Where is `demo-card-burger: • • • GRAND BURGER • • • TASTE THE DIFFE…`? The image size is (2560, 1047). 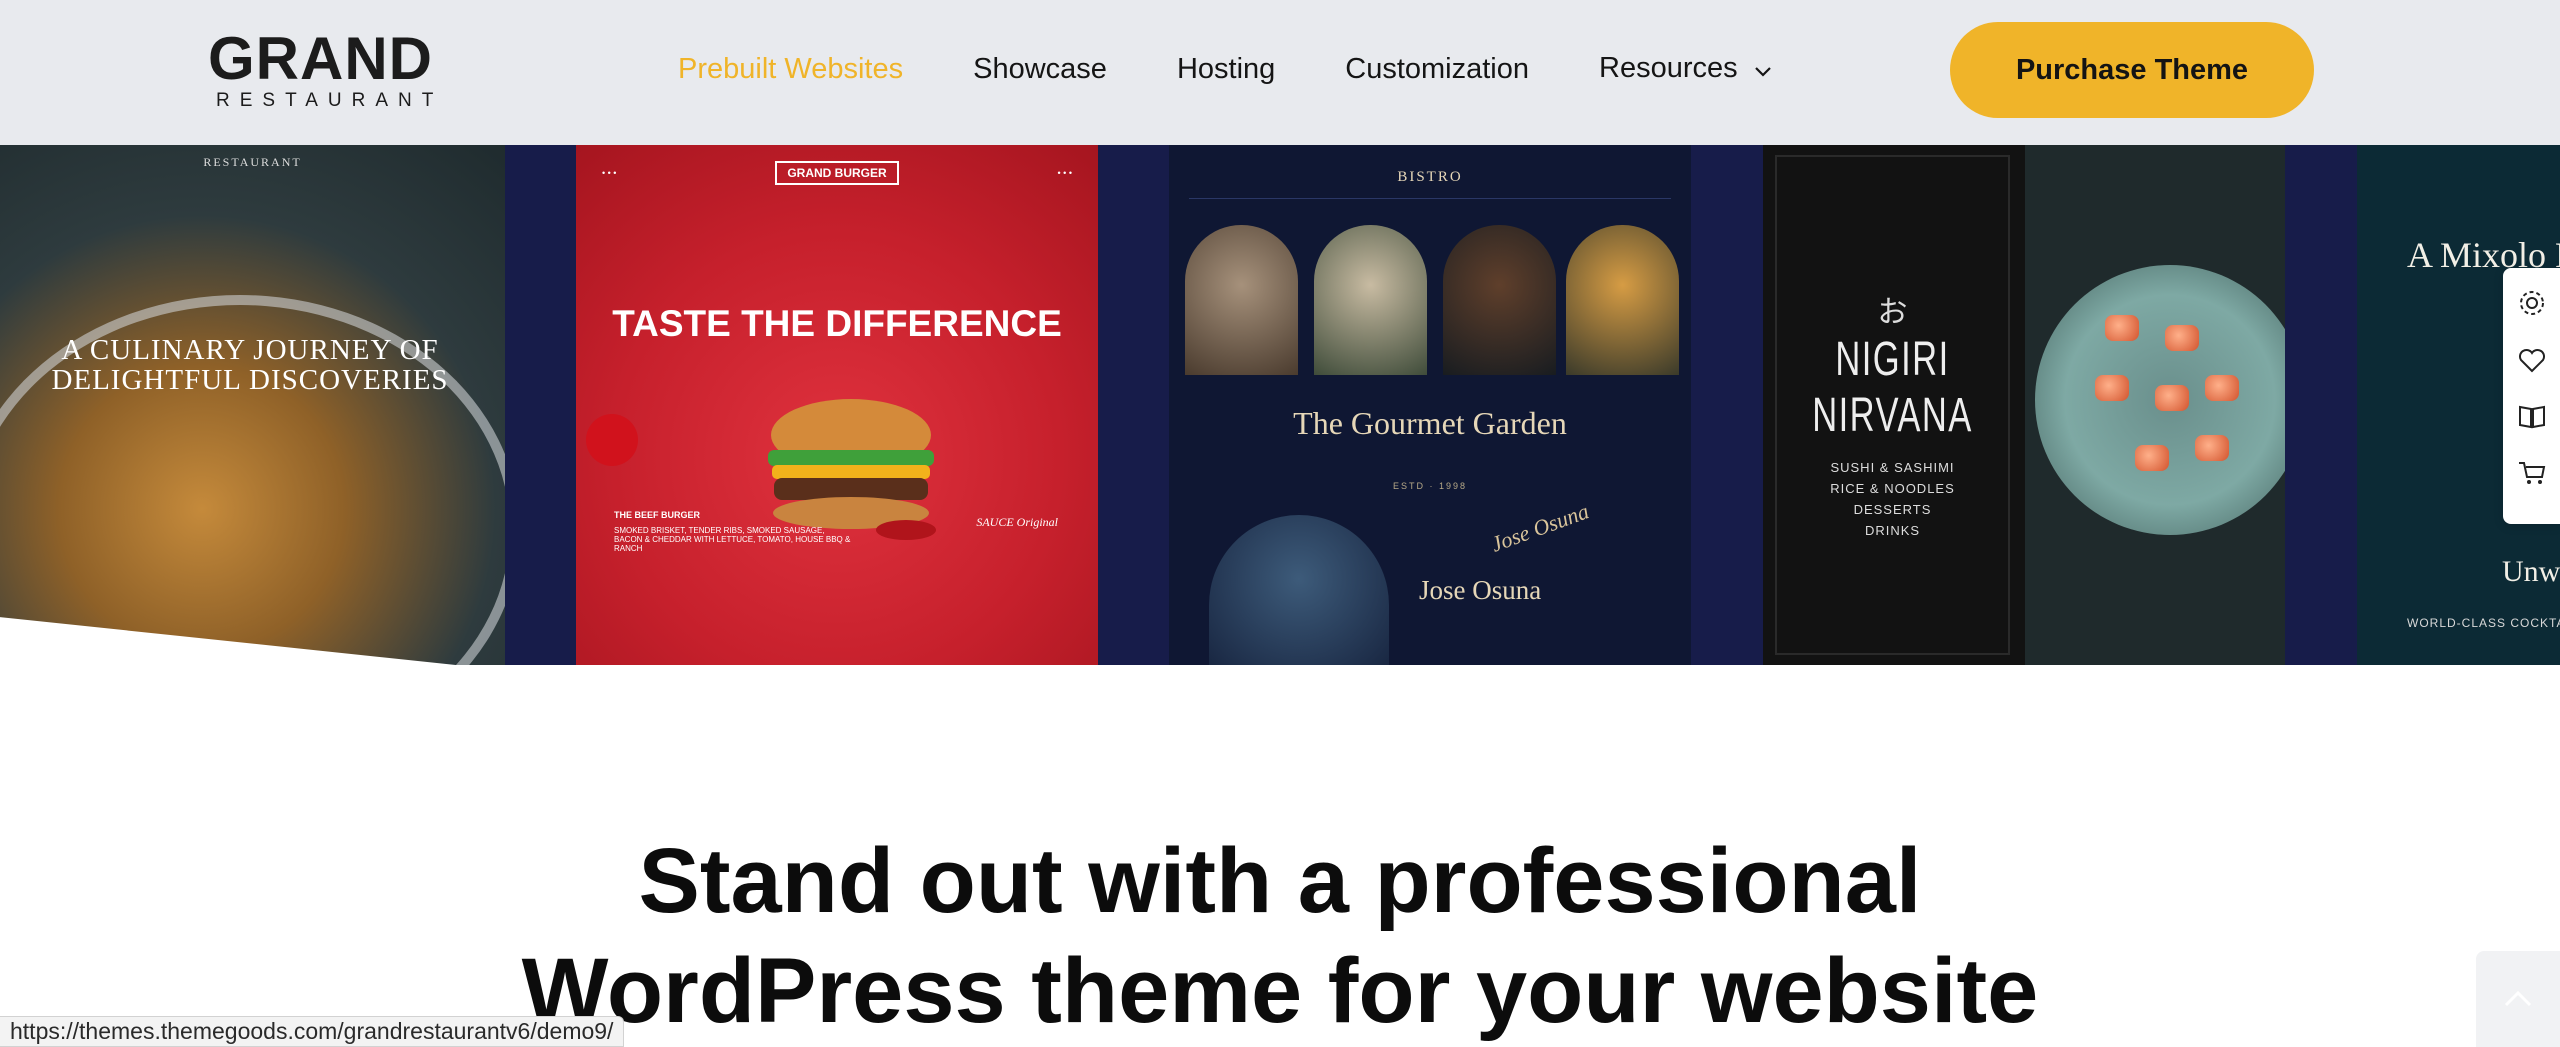
demo-card-burger: • • • GRAND BURGER • • • TASTE THE DIFFE… is located at coordinates (837, 405).